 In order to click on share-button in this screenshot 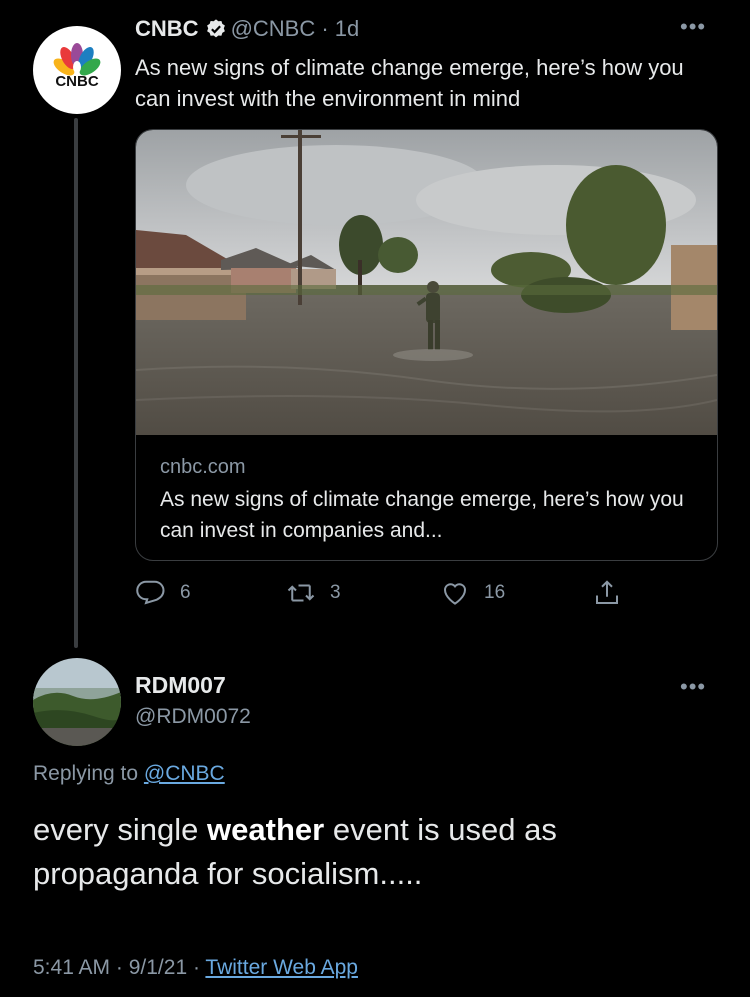, I will do `click(614, 593)`.